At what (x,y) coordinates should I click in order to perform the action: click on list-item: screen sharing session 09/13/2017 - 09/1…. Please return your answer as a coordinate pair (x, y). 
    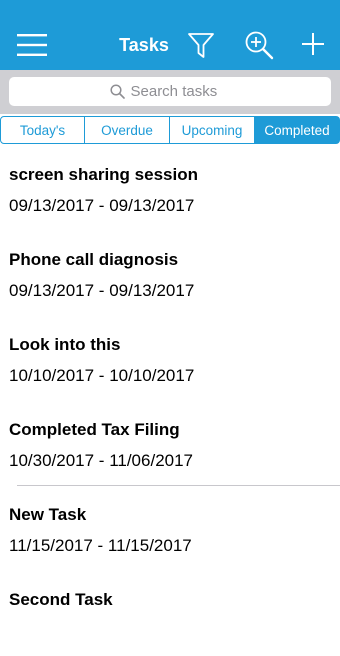
    Looking at the image, I should click on (170, 188).